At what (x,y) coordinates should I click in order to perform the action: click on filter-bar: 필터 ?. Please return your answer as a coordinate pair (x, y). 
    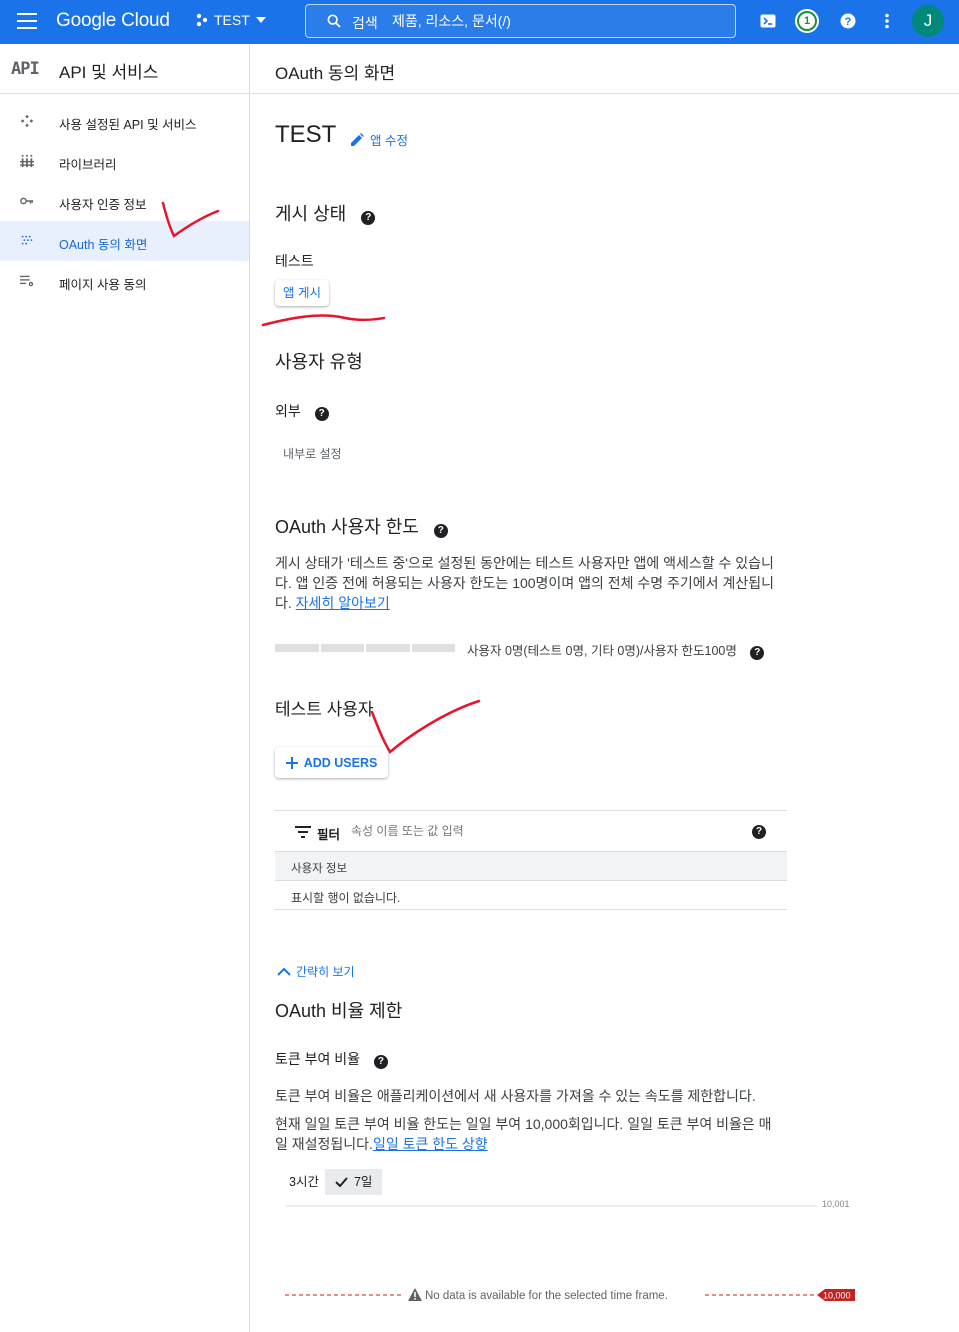
    Looking at the image, I should click on (531, 831).